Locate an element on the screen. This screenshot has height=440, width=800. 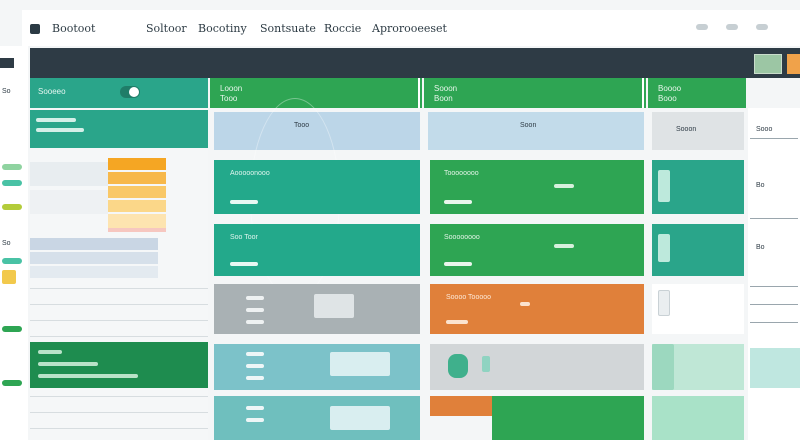
grid-cell: Soon is located at coordinates (536, 131).